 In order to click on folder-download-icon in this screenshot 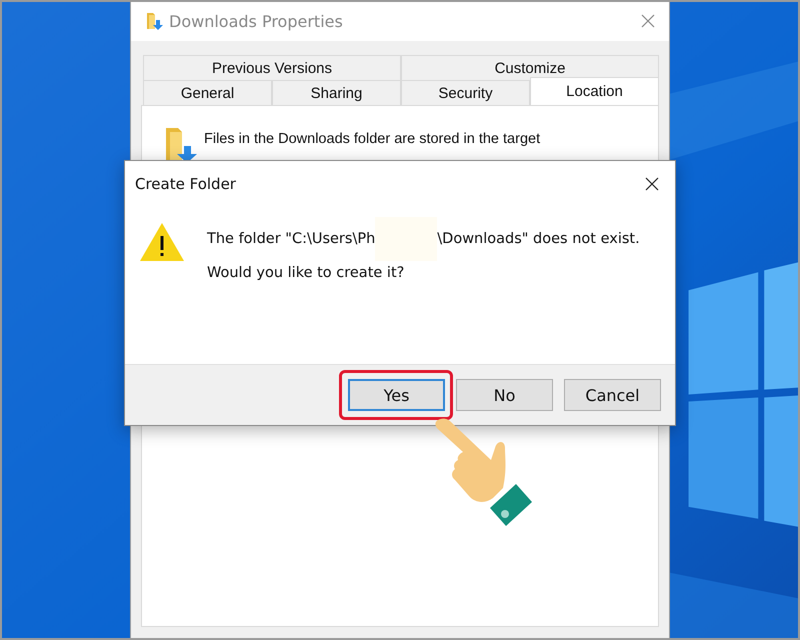, I will do `click(155, 21)`.